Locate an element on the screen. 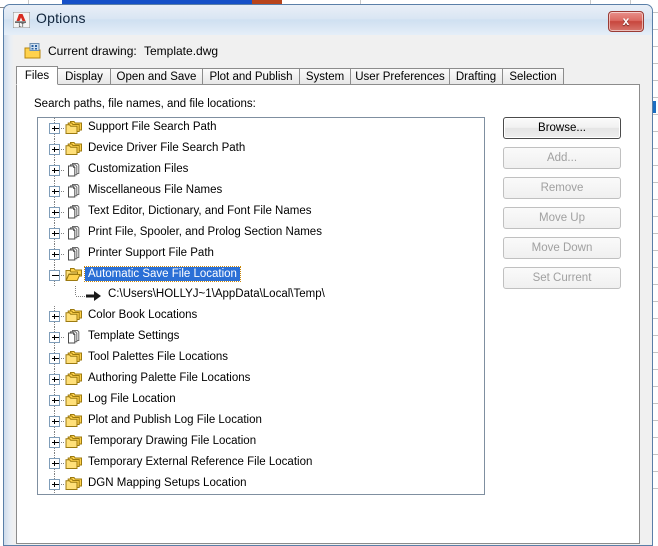 The width and height of the screenshot is (658, 546). tree-node: Tool Palettes File Locations is located at coordinates (261, 358).